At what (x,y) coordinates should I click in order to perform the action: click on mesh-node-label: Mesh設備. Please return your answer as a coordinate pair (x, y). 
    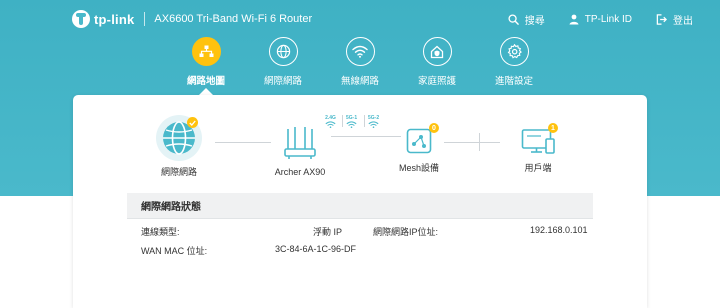
    Looking at the image, I should click on (419, 168).